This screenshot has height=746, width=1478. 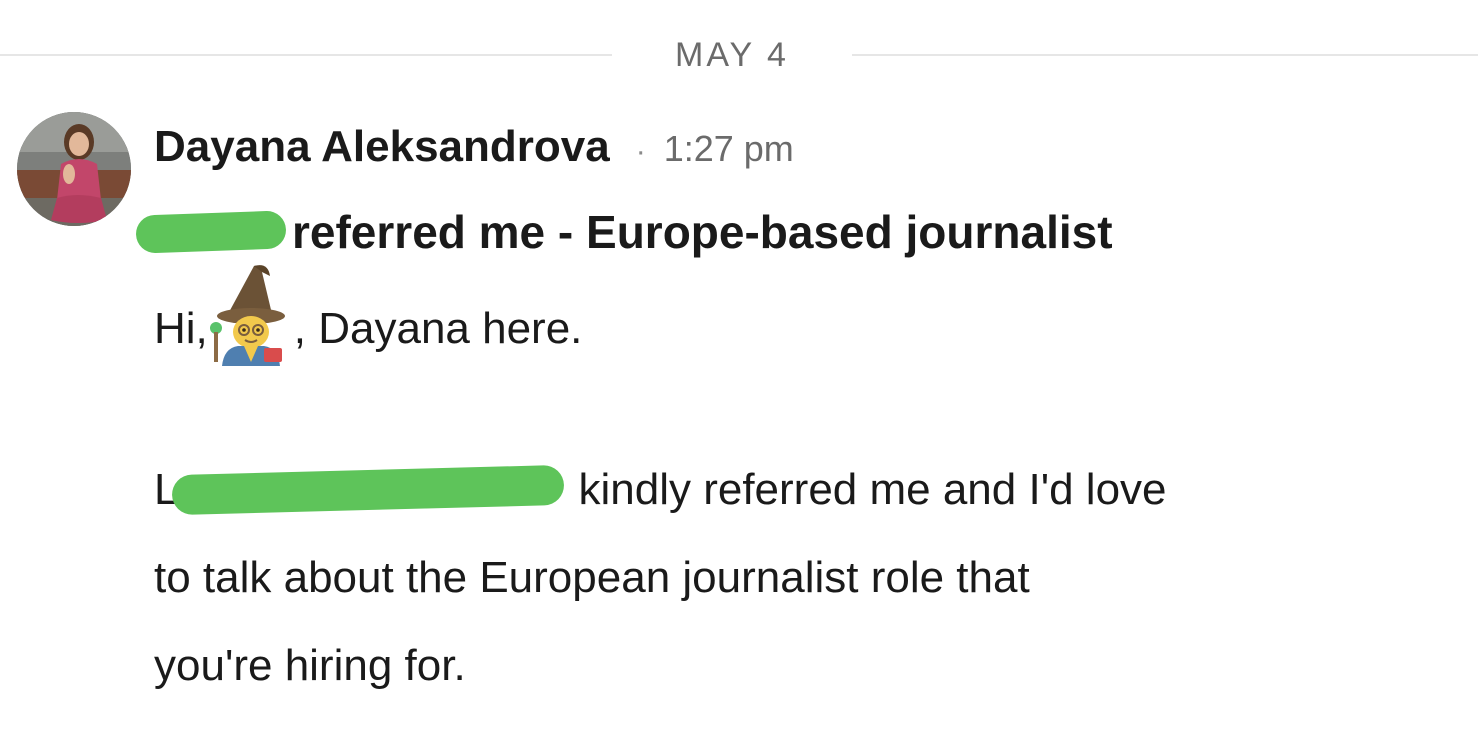 I want to click on sender-avatar, so click(x=74, y=169).